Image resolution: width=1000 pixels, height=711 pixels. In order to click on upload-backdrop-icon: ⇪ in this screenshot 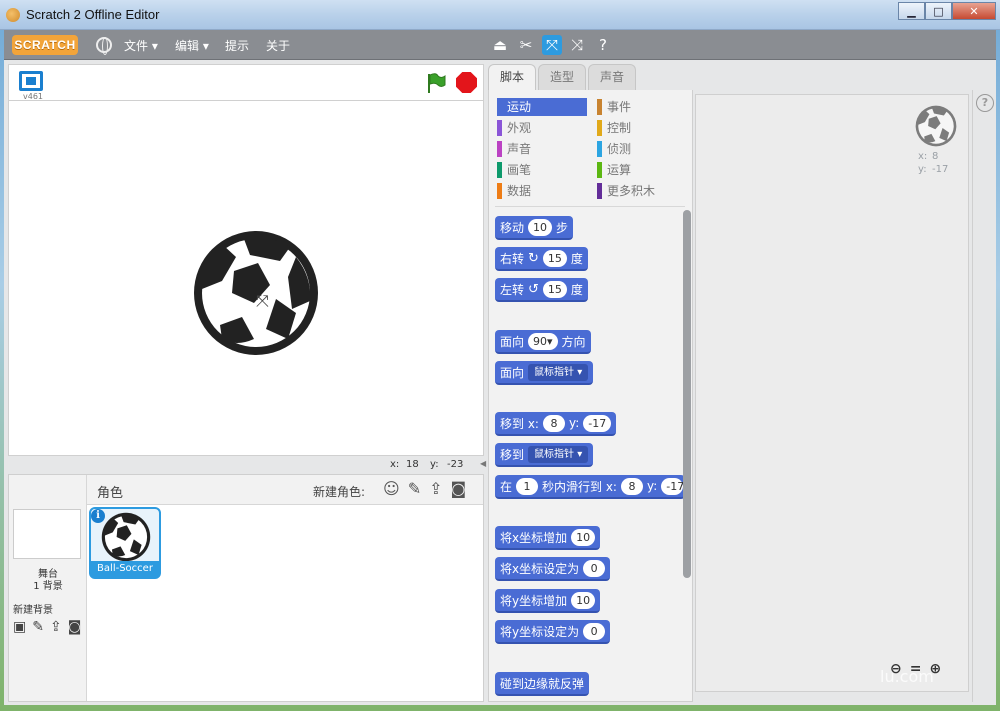, I will do `click(56, 627)`.